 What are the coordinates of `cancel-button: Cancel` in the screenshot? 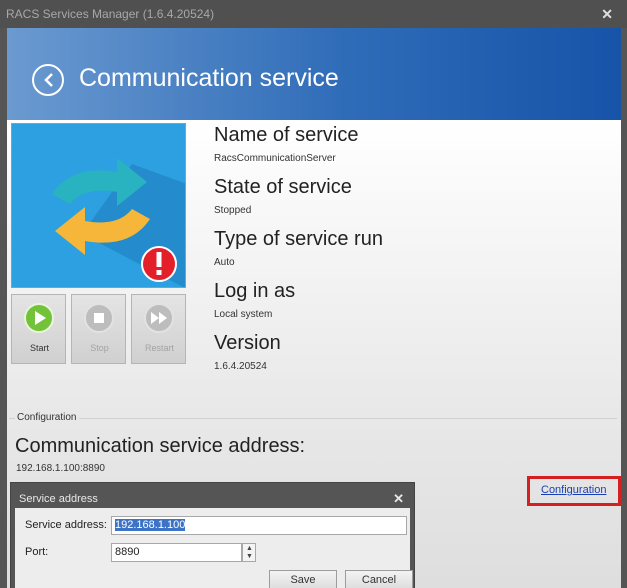 It's located at (379, 579).